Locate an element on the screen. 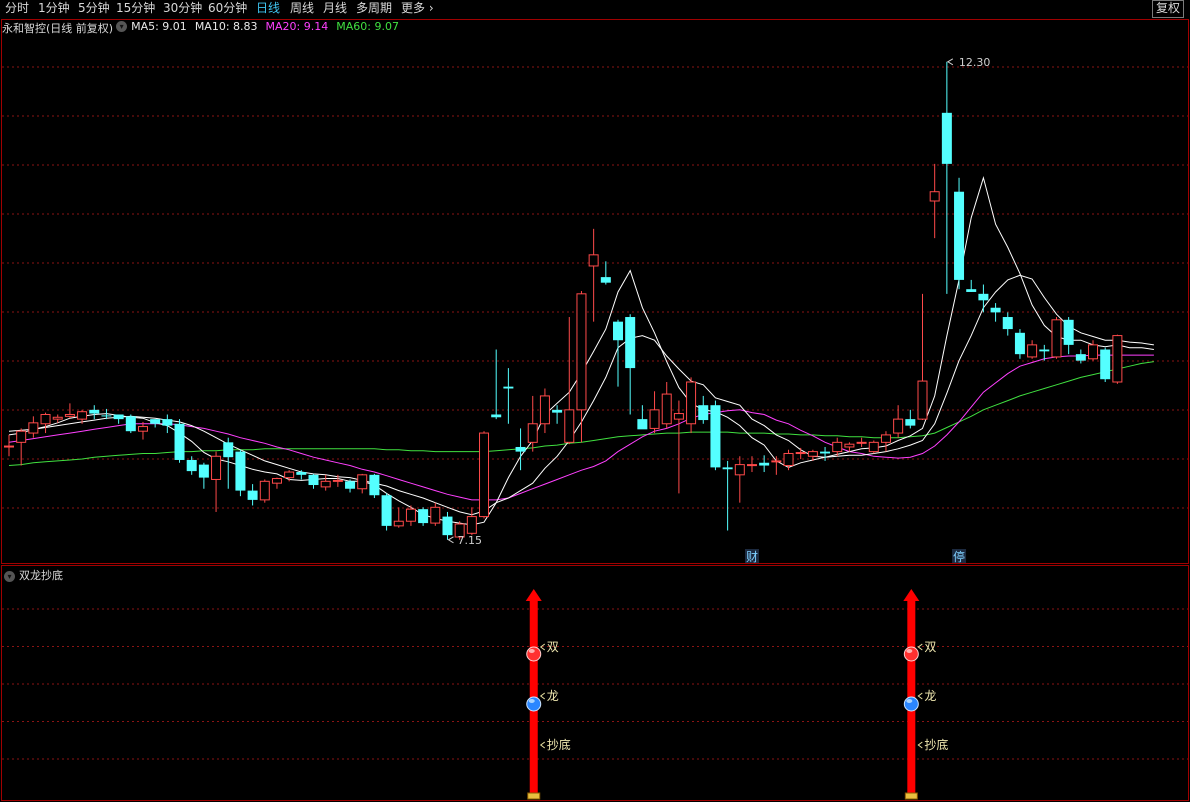  high-price-label: 12.30 is located at coordinates (975, 62).